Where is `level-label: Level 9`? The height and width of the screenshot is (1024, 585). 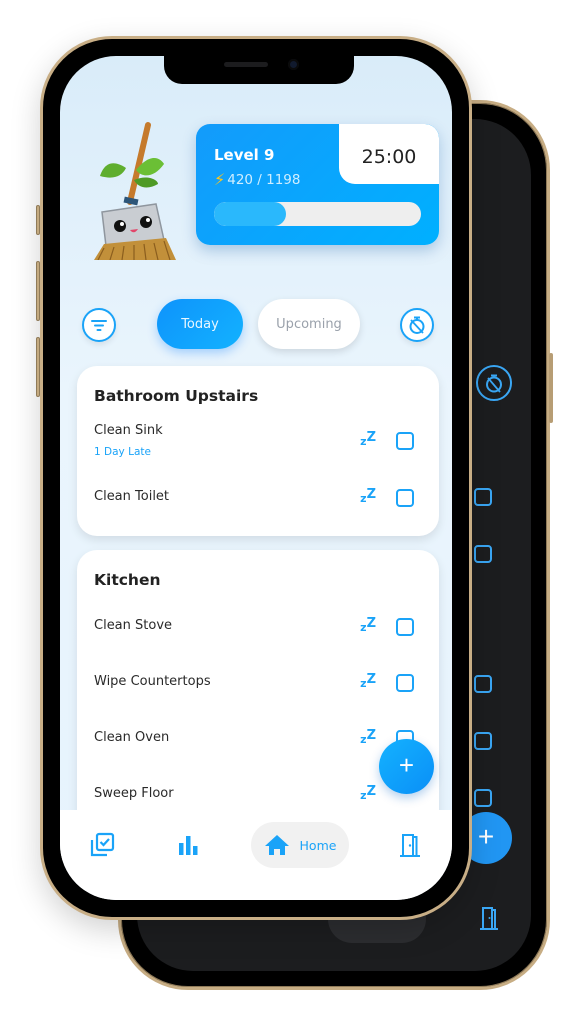 level-label: Level 9 is located at coordinates (244, 155).